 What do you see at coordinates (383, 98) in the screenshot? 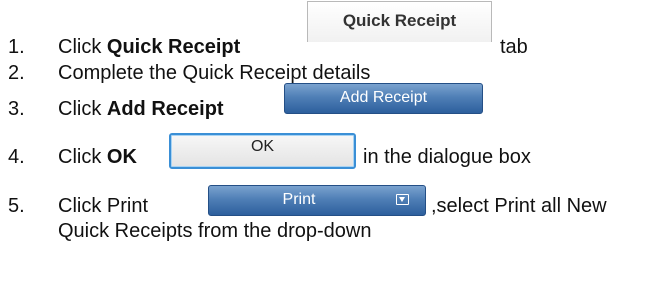
I see `add-receipt-button: Add Receipt` at bounding box center [383, 98].